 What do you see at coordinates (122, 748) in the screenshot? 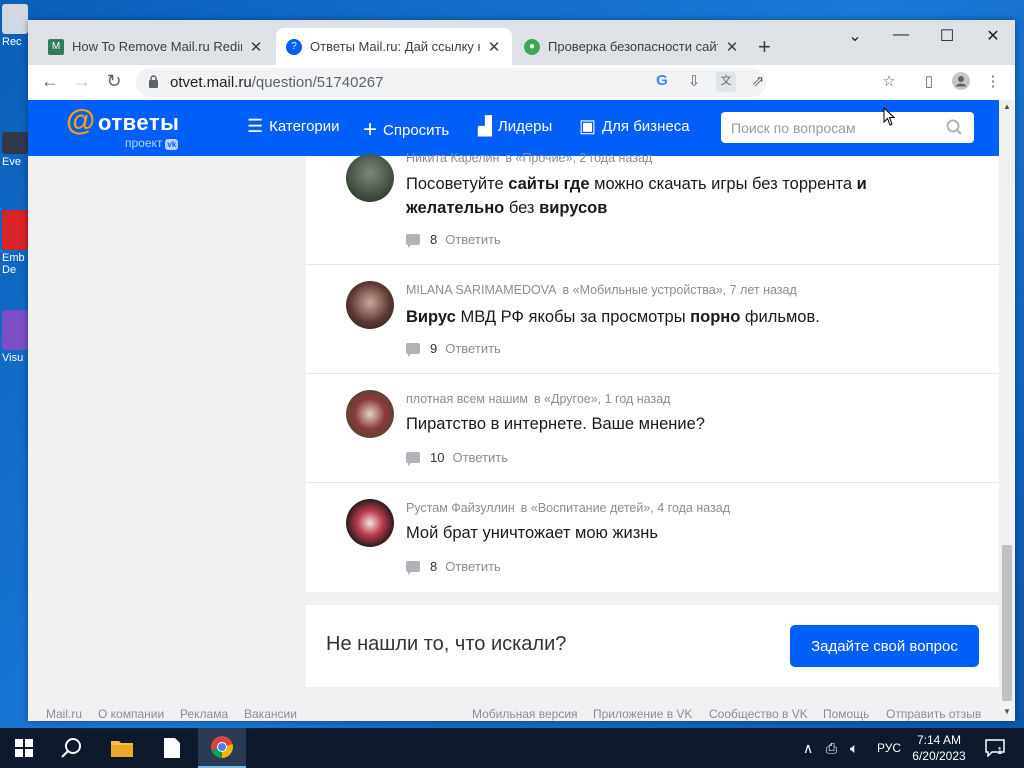
I see `file-explorer-button` at bounding box center [122, 748].